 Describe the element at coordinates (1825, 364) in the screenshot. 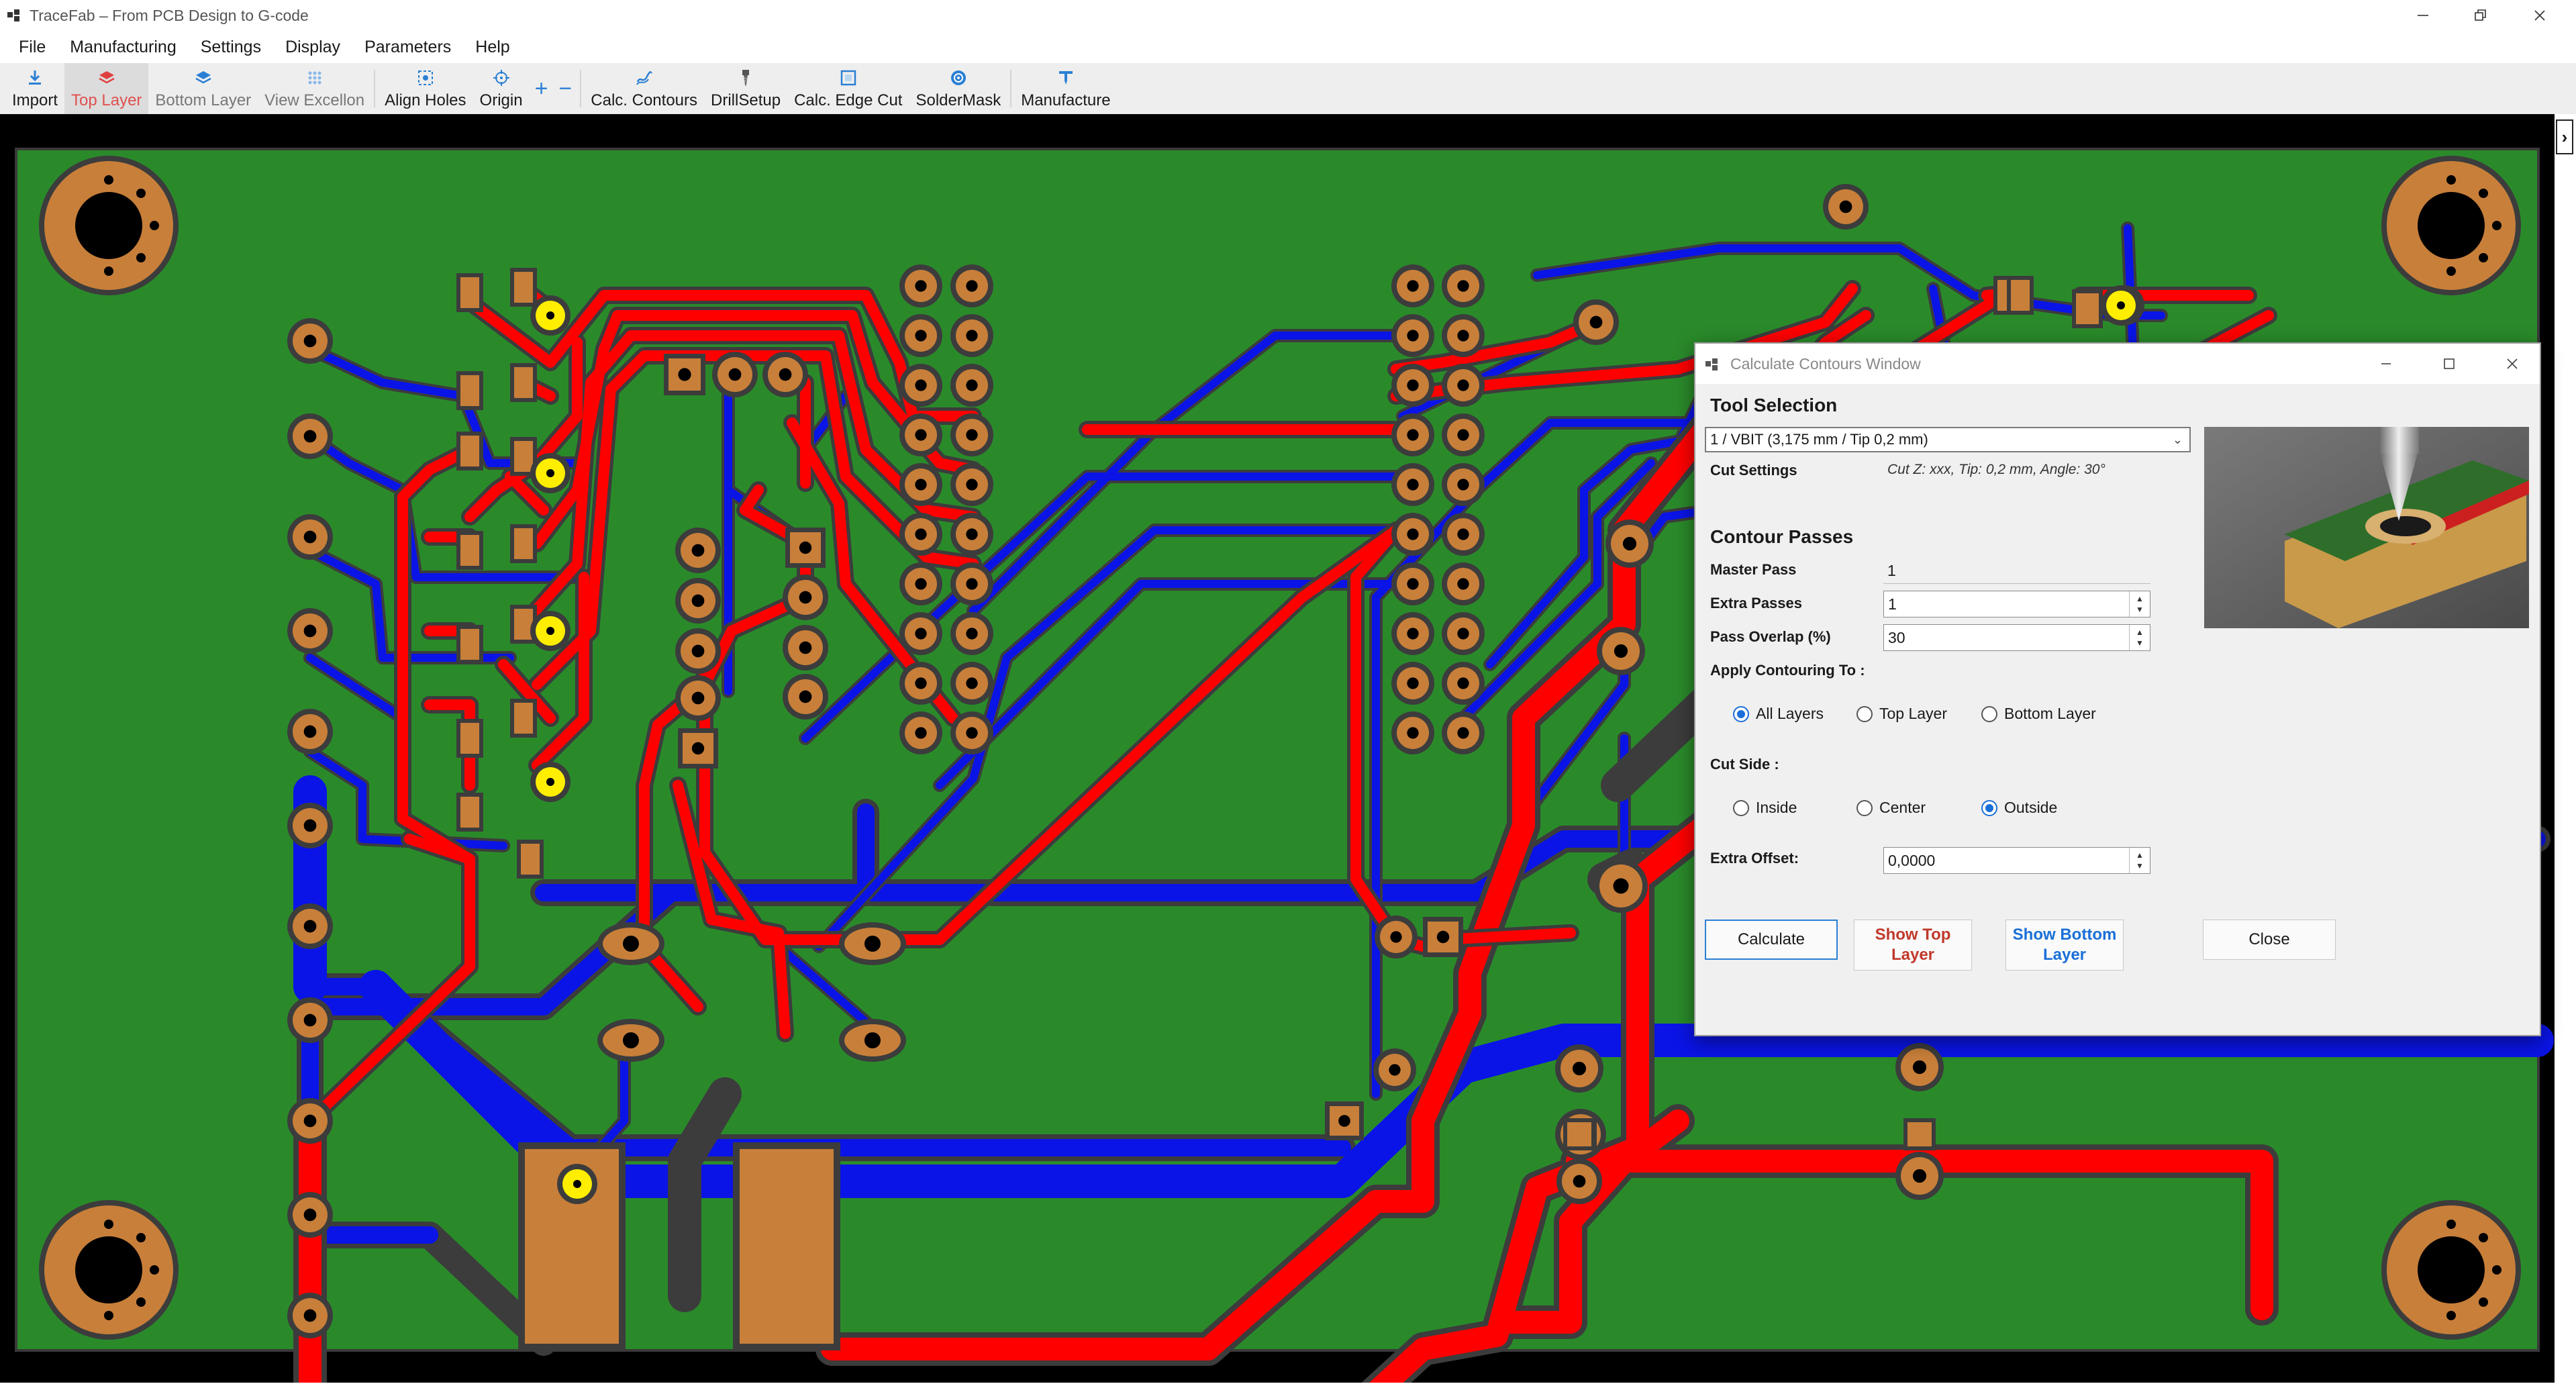

I see `dialog-title: Calculate Contours Window` at that location.